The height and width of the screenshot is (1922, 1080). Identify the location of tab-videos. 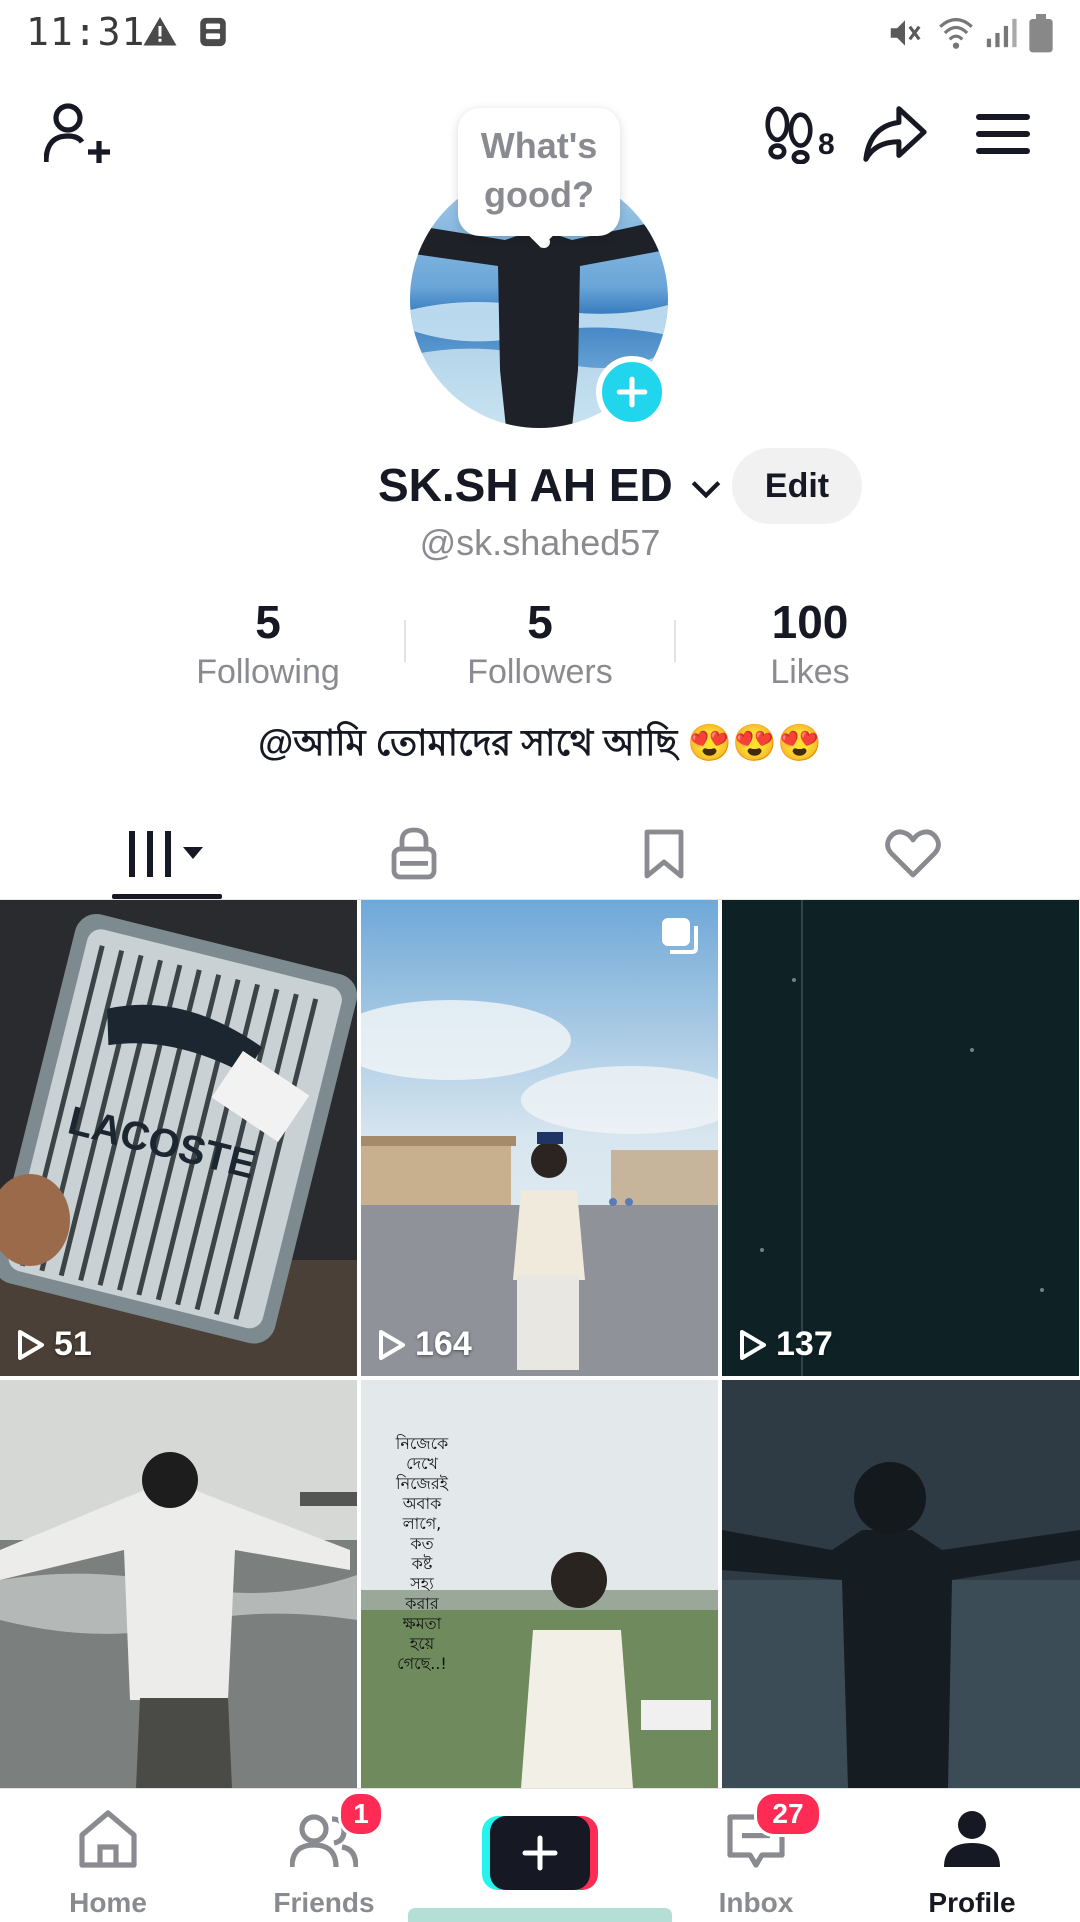
(167, 854).